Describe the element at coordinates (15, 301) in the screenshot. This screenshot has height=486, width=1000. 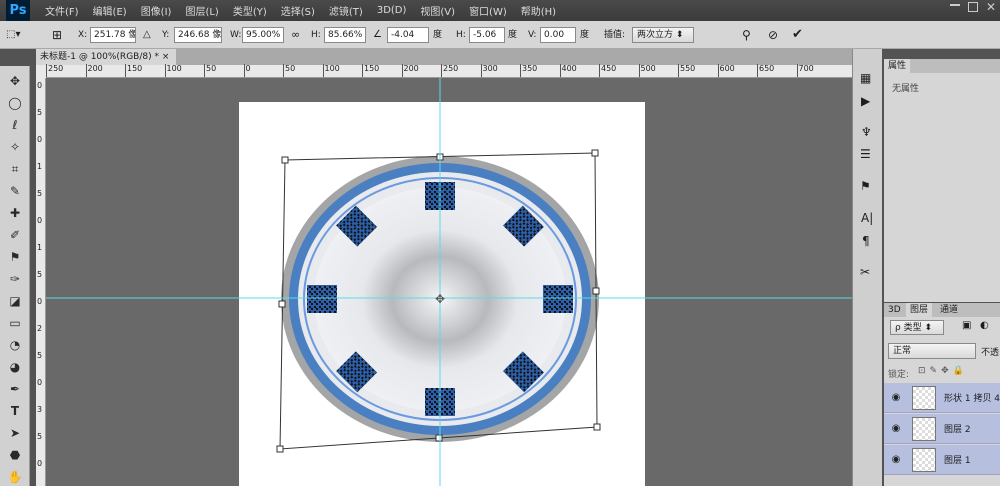
I see `eraser-tool-icon: ◪` at that location.